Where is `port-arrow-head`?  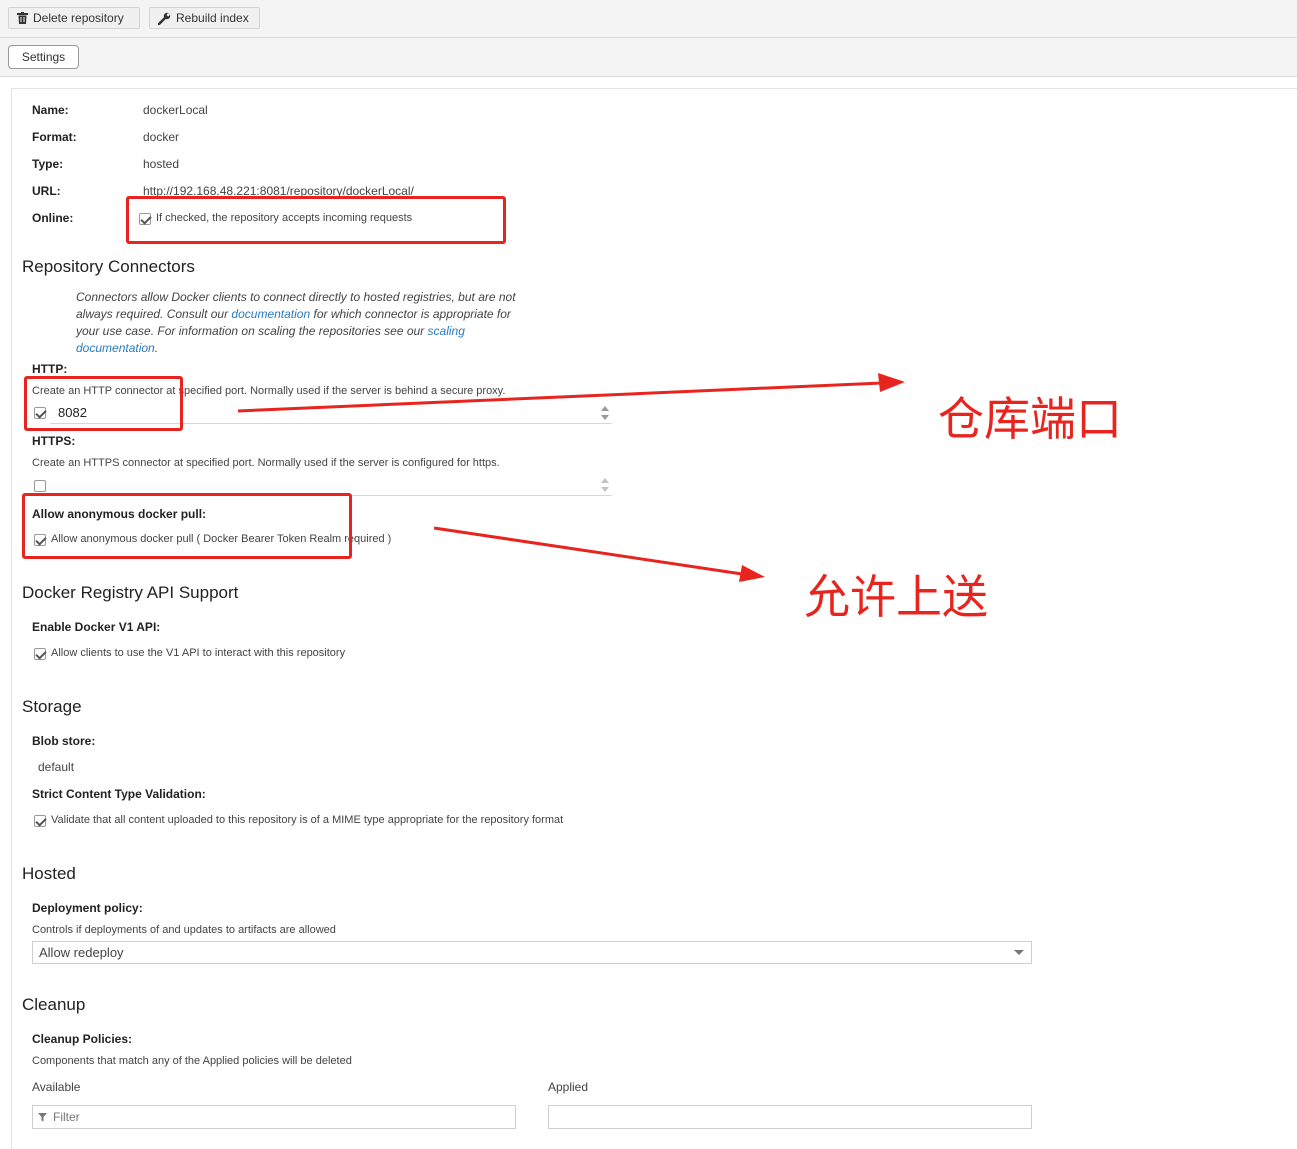
port-arrow-head is located at coordinates (891, 382).